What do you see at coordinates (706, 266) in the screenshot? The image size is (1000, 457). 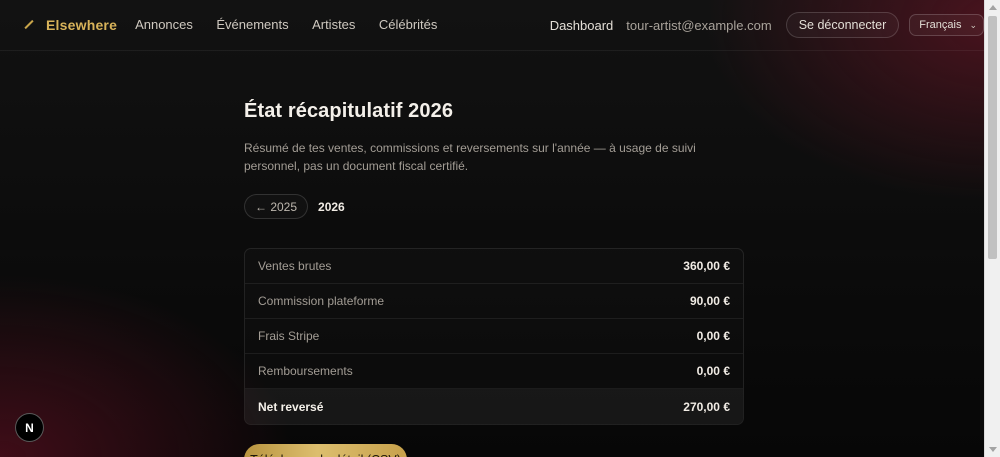 I see `row-value: 360,00 €` at bounding box center [706, 266].